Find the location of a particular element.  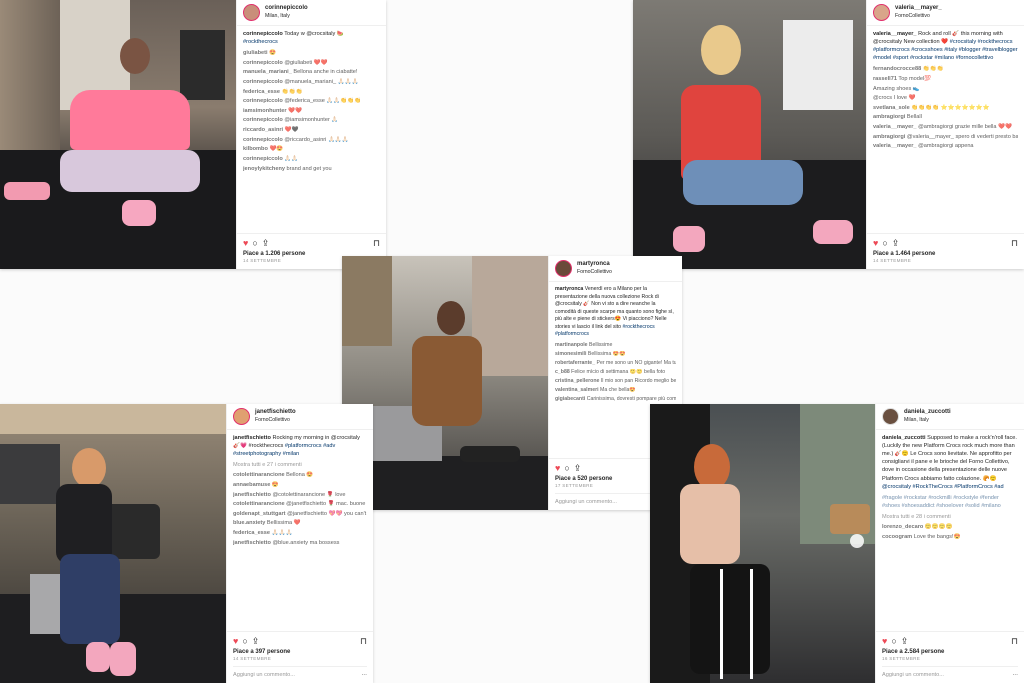

comment-username: giuliabeti is located at coordinates (255, 53).